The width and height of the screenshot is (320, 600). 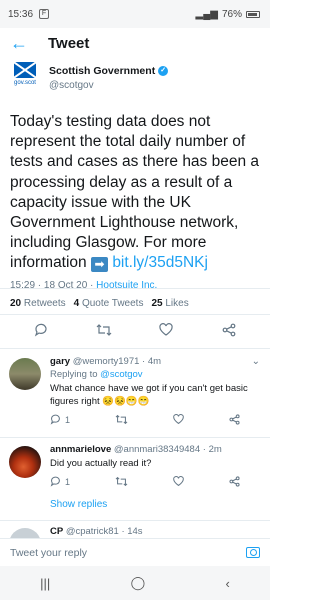 What do you see at coordinates (44, 303) in the screenshot?
I see `retweets-label: Retweets` at bounding box center [44, 303].